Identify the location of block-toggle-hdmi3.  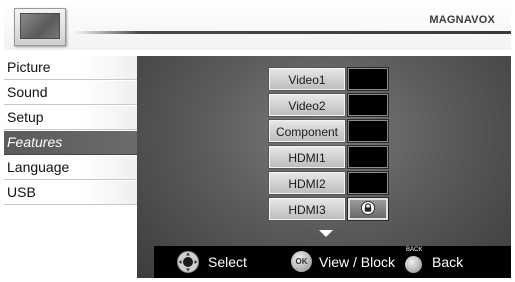
(368, 209).